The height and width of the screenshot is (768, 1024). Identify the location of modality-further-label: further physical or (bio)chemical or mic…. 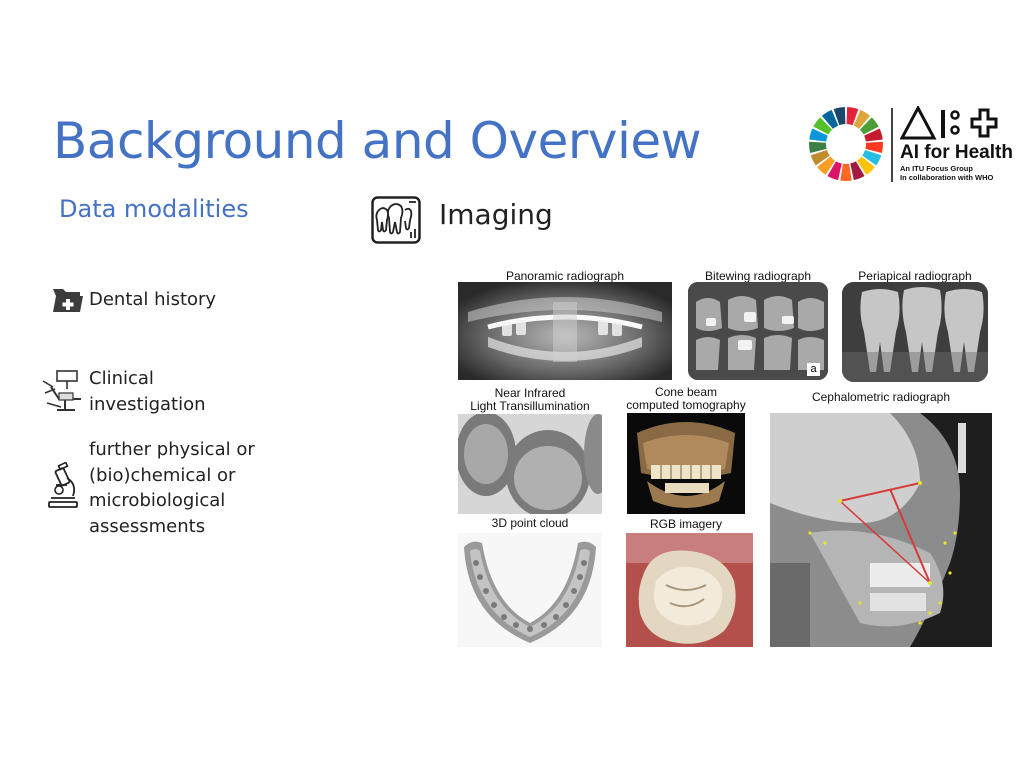
(172, 488).